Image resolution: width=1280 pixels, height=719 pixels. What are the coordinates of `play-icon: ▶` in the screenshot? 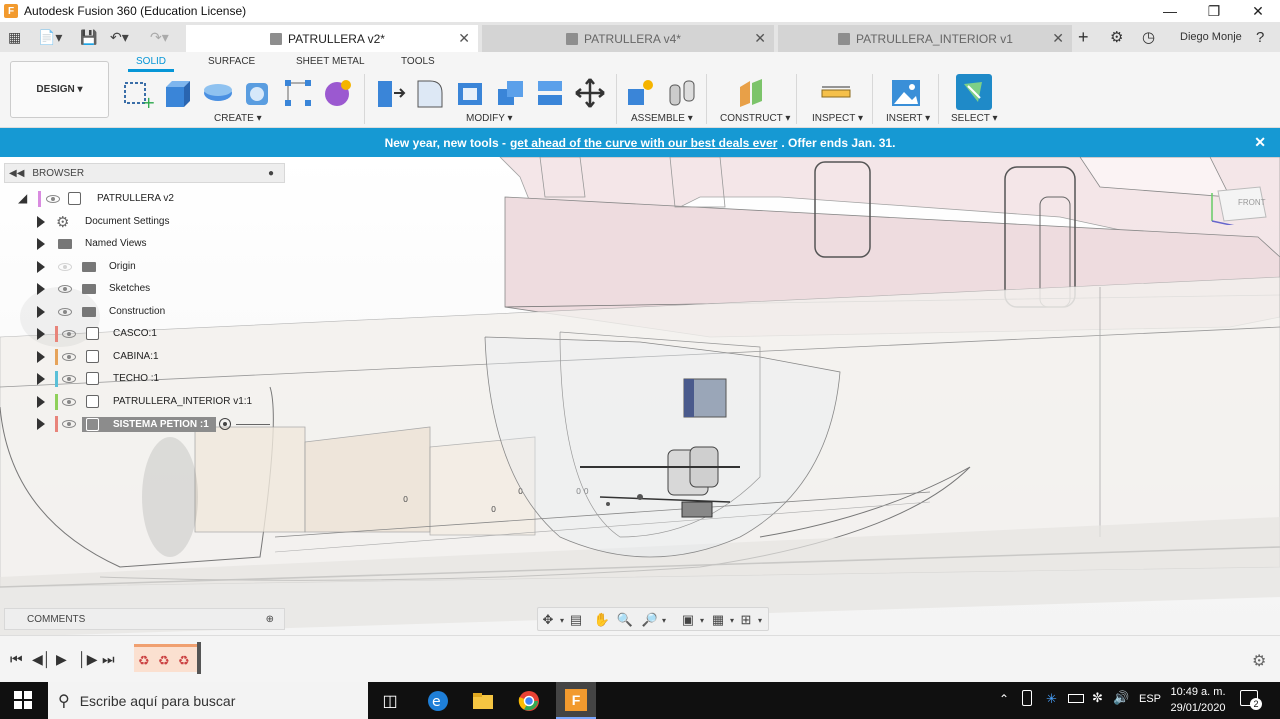 It's located at (61, 659).